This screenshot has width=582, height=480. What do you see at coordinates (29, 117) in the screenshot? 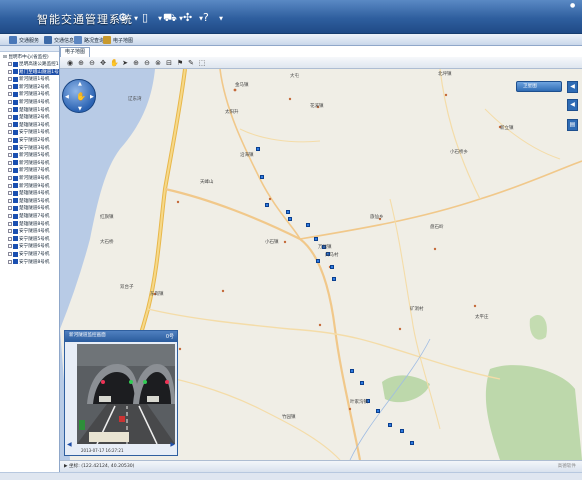
I see `tree-item: 楚雄隧道2号机` at bounding box center [29, 117].